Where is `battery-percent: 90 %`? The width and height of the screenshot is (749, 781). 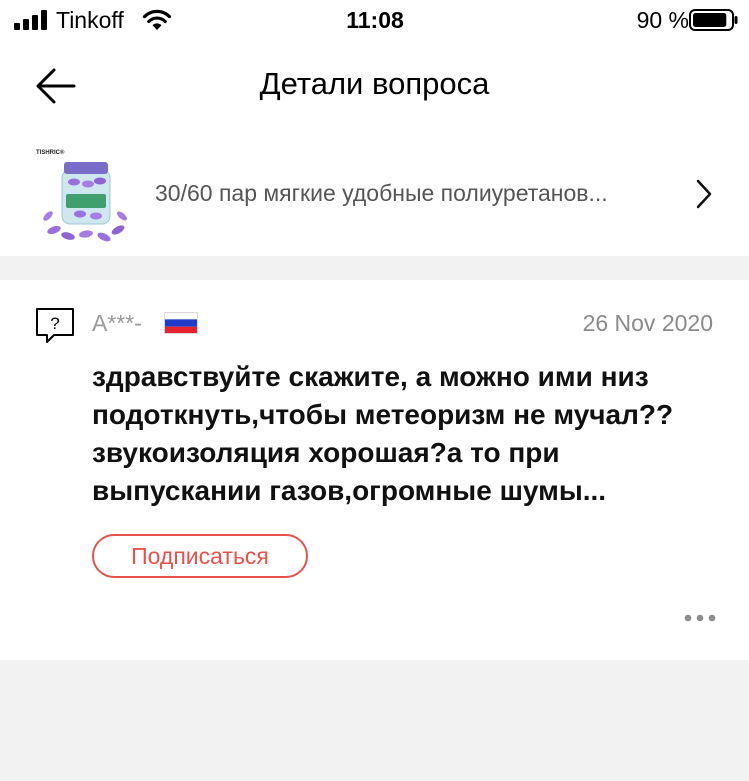 battery-percent: 90 % is located at coordinates (662, 20).